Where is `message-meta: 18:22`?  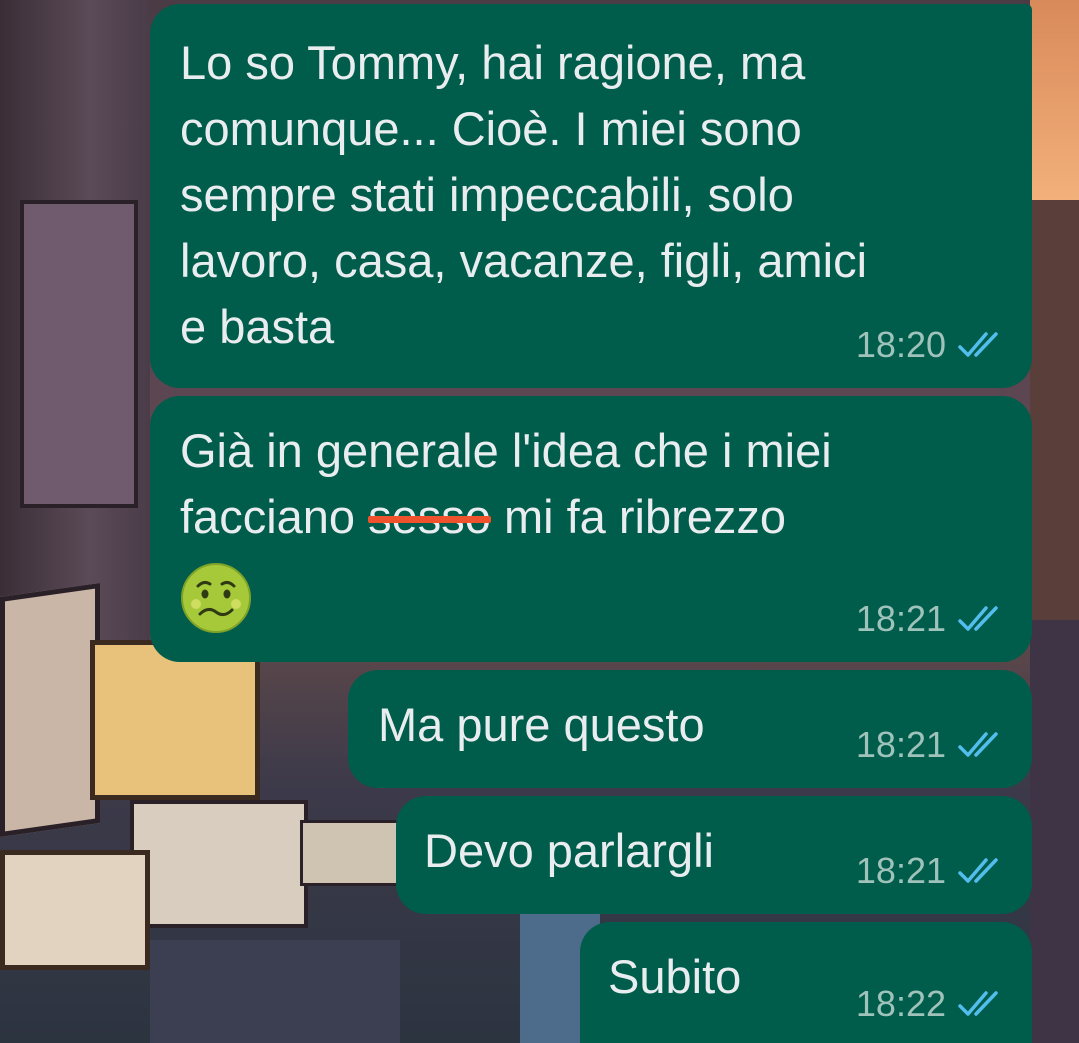
message-meta: 18:22 is located at coordinates (931, 1004).